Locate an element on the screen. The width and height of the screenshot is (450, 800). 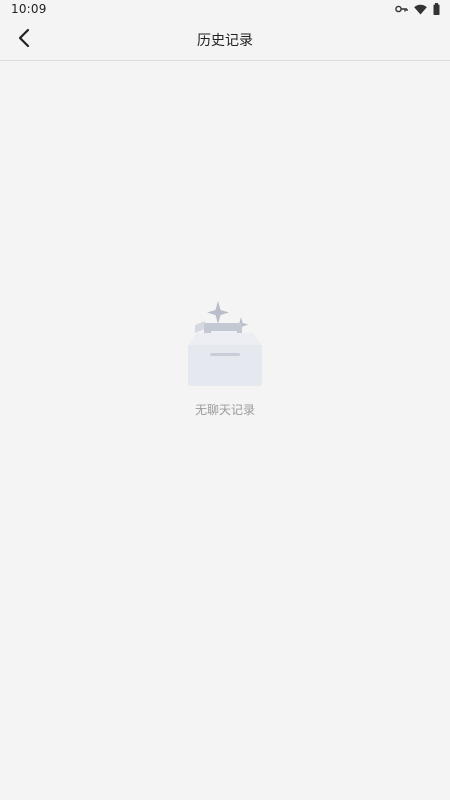
status-time: 10:09 is located at coordinates (29, 9).